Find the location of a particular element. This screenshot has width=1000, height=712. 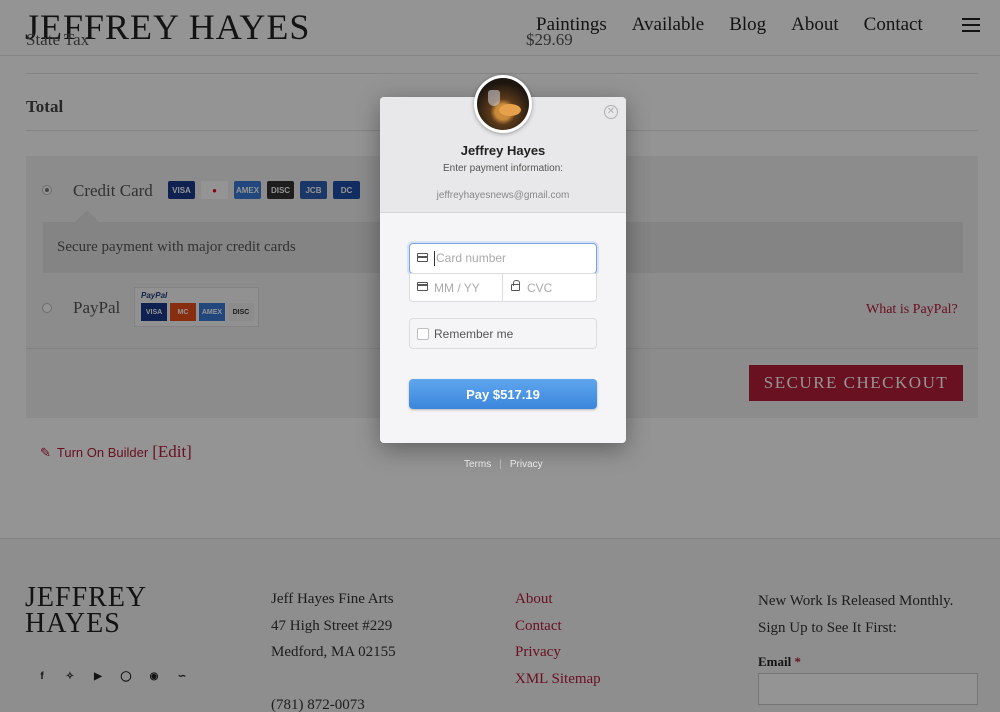

merchant-name: Jeffrey Hayes is located at coordinates (503, 150).